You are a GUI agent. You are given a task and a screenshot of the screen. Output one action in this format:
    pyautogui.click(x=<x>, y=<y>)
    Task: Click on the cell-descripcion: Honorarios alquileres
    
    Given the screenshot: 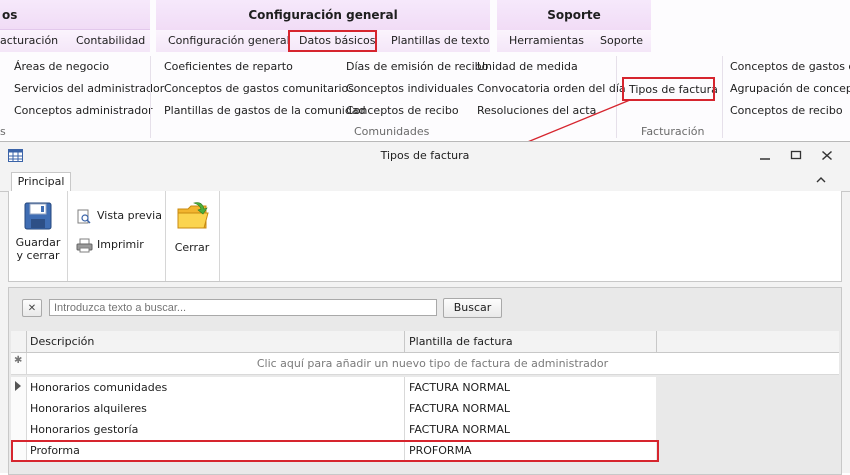 What is the action you would take?
    pyautogui.click(x=88, y=408)
    